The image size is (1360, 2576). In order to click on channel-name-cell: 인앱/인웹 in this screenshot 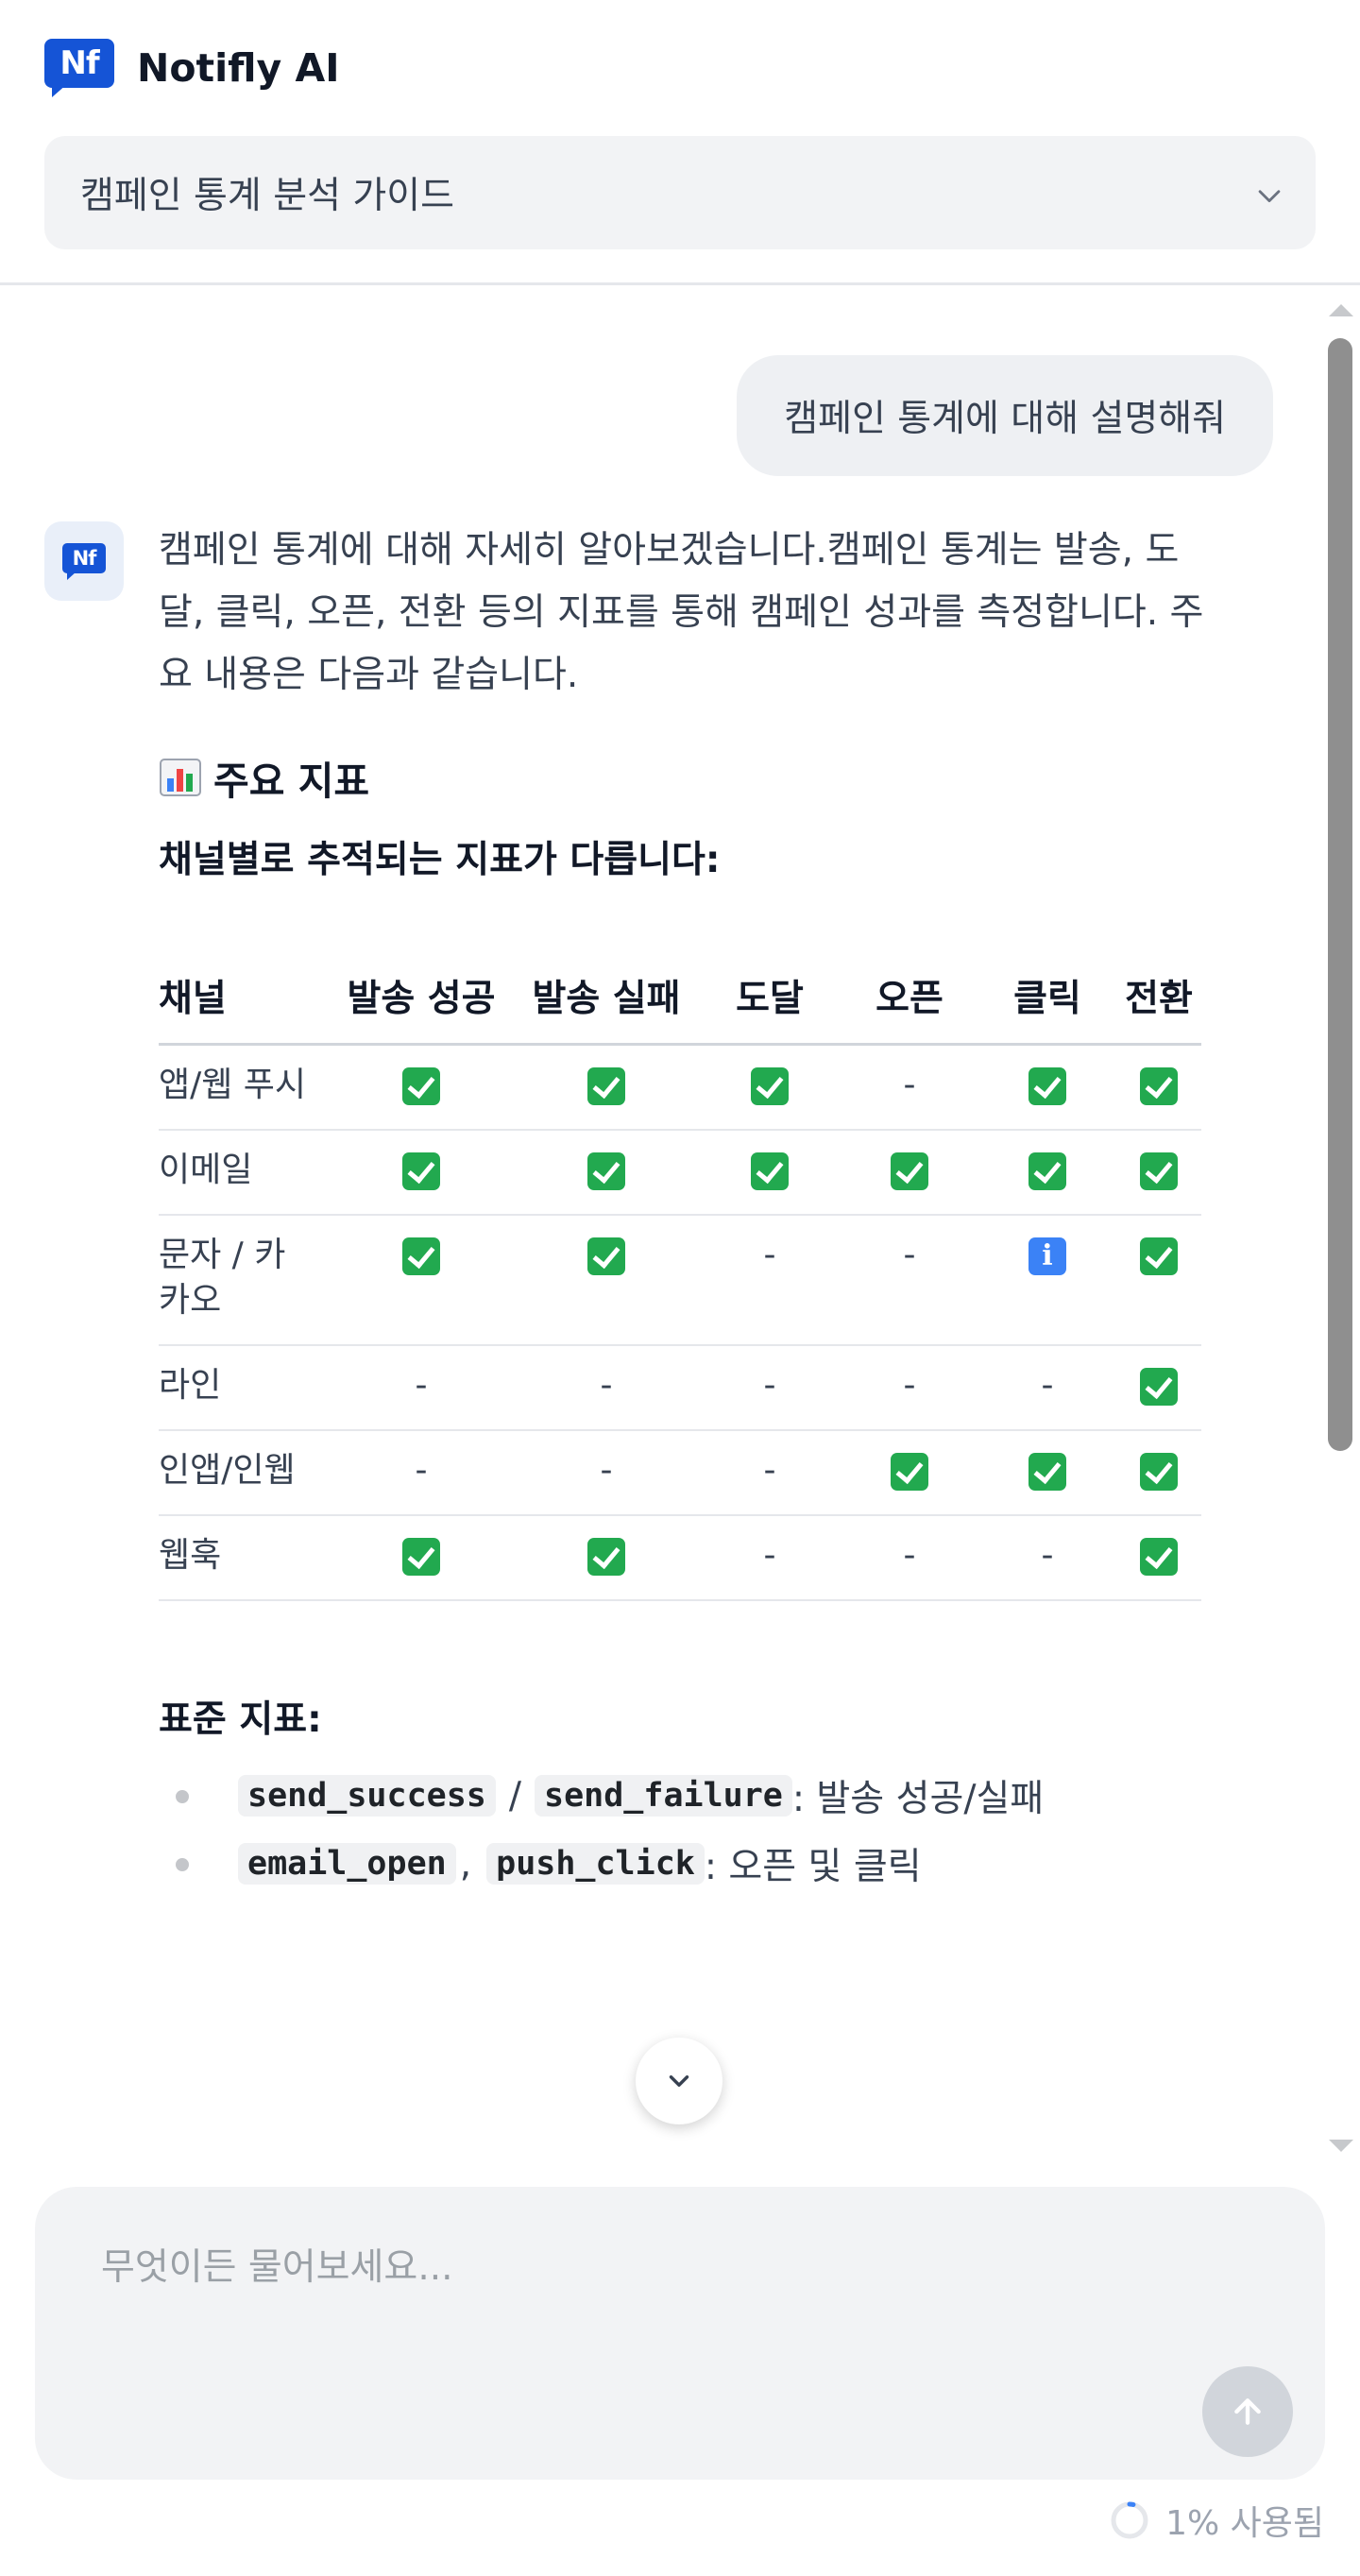, I will do `click(244, 1473)`.